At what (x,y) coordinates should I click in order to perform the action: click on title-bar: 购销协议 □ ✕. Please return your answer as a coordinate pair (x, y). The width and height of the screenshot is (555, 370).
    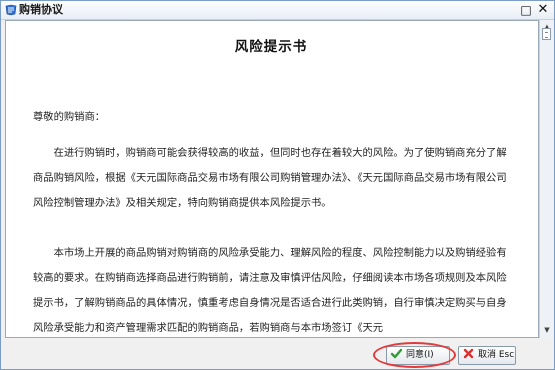
    Looking at the image, I should click on (277, 10).